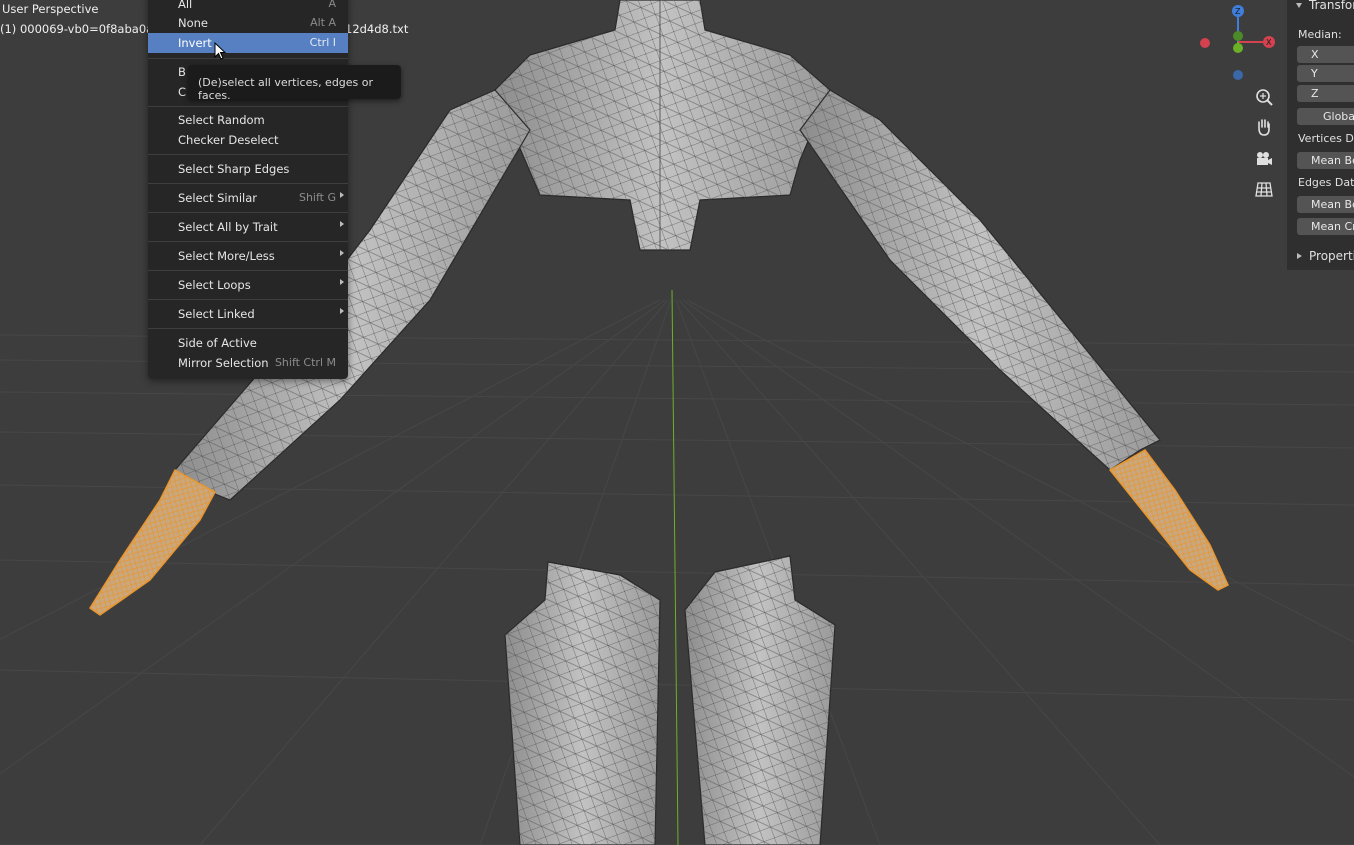 This screenshot has height=845, width=1354. Describe the element at coordinates (1237, 42) in the screenshot. I see `axis-gizmo` at that location.